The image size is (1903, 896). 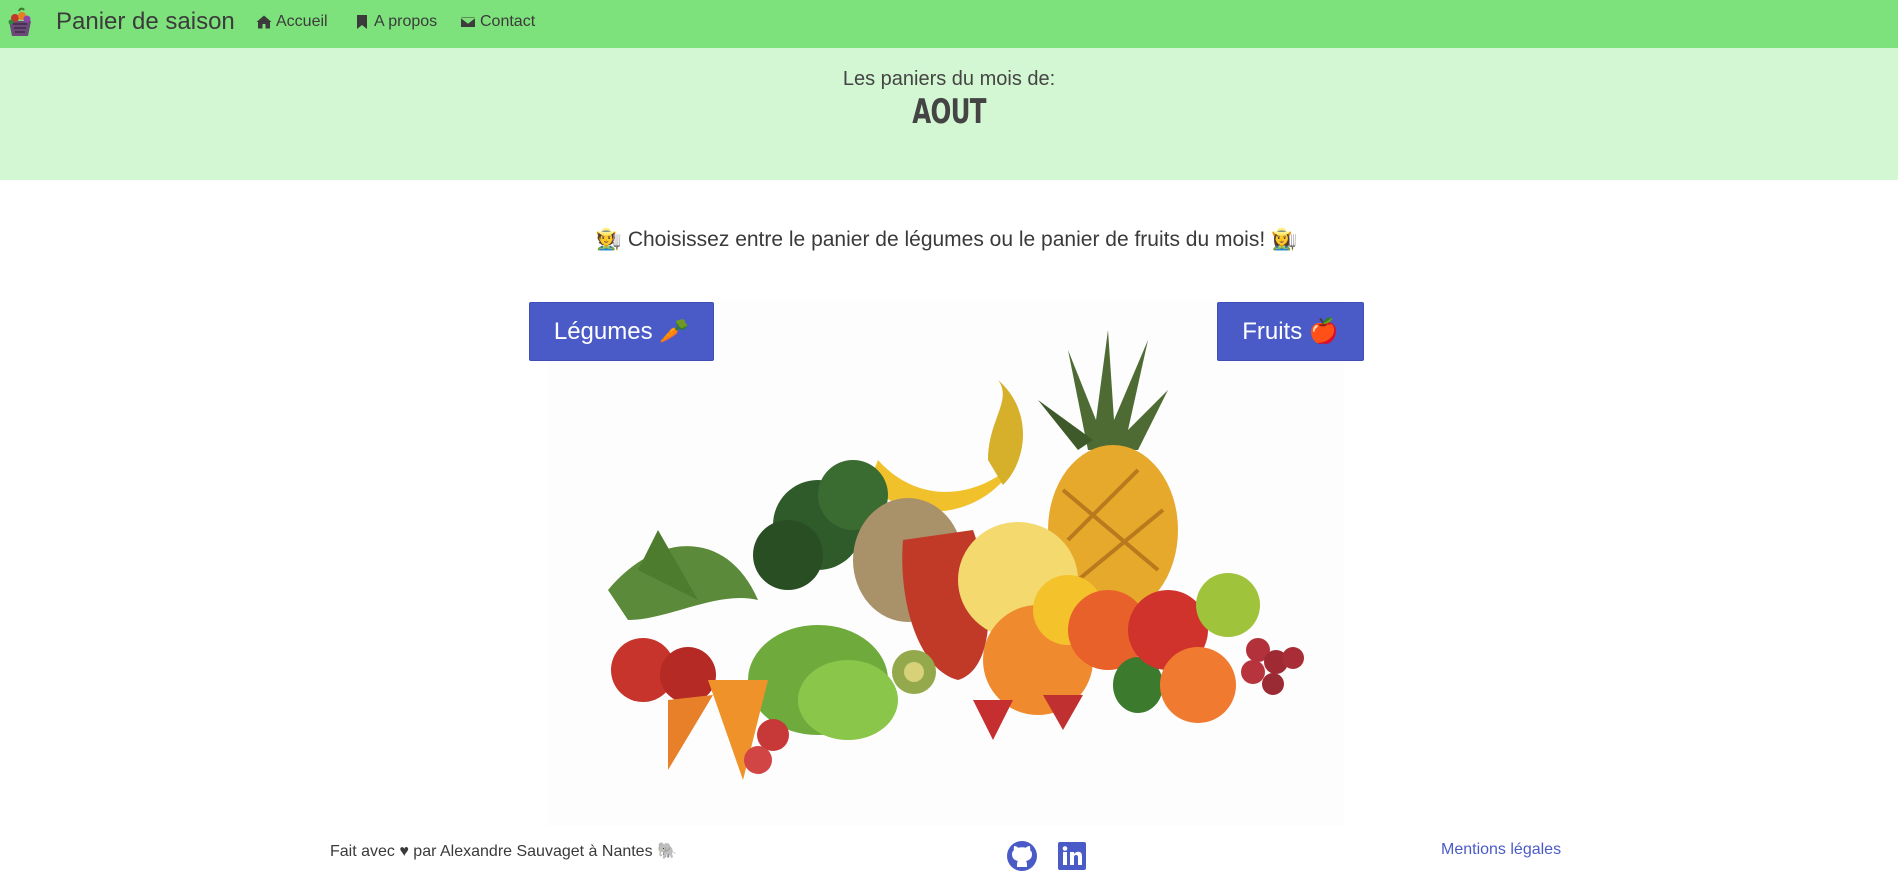 I want to click on legumes-button: Légumes 🥕, so click(x=621, y=331).